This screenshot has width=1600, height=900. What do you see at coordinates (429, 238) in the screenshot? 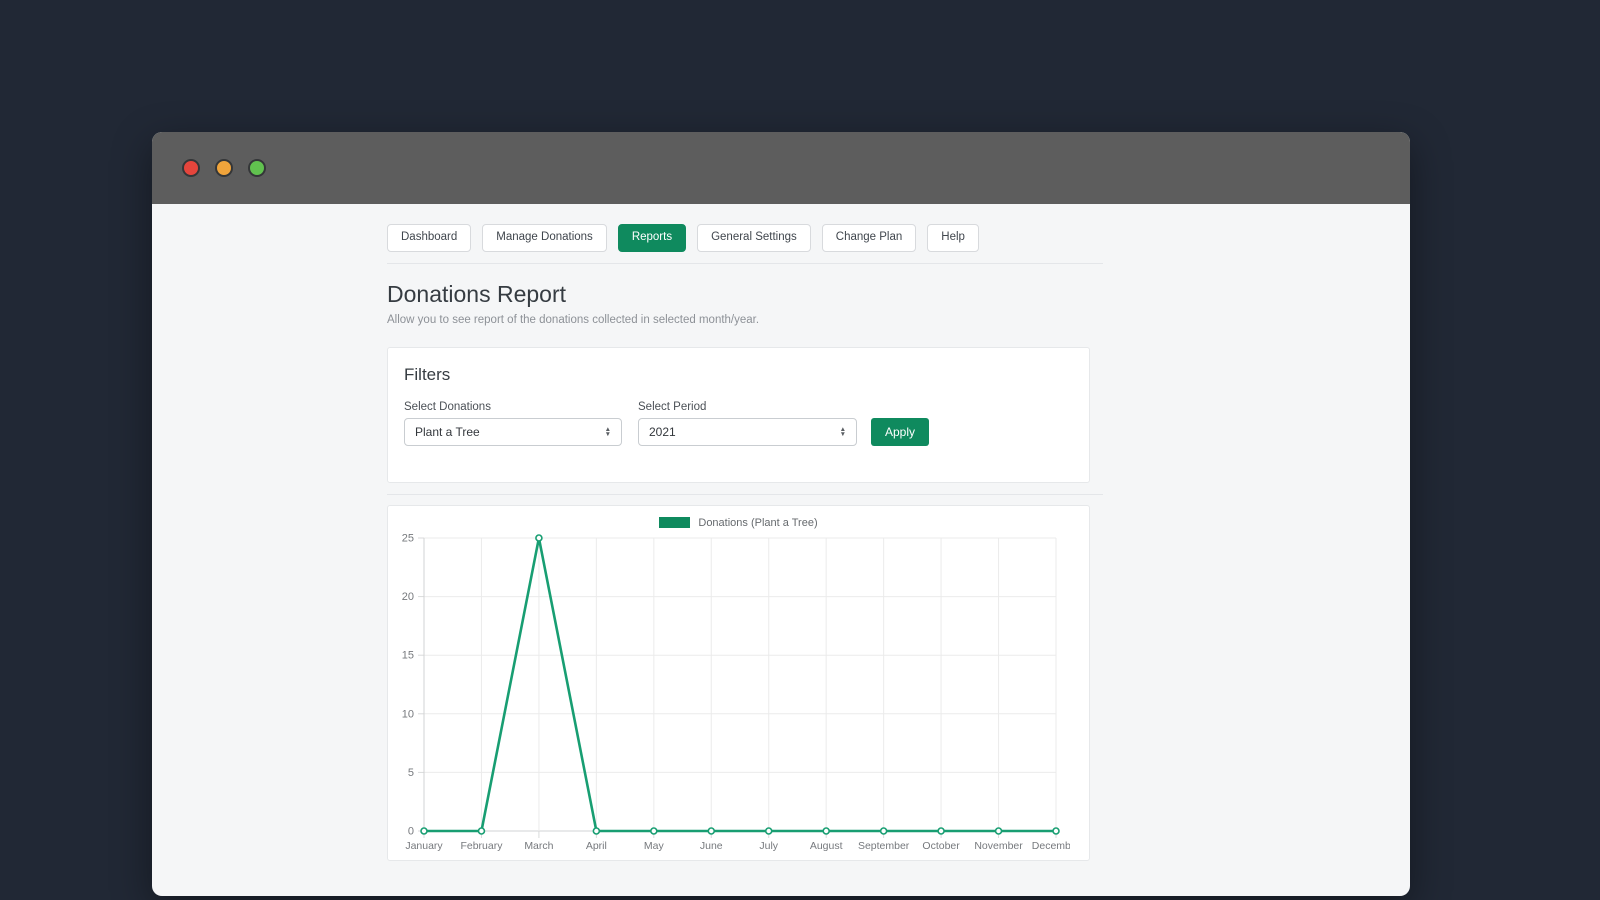
I see `nav-tab-dashboard: Dashboard` at bounding box center [429, 238].